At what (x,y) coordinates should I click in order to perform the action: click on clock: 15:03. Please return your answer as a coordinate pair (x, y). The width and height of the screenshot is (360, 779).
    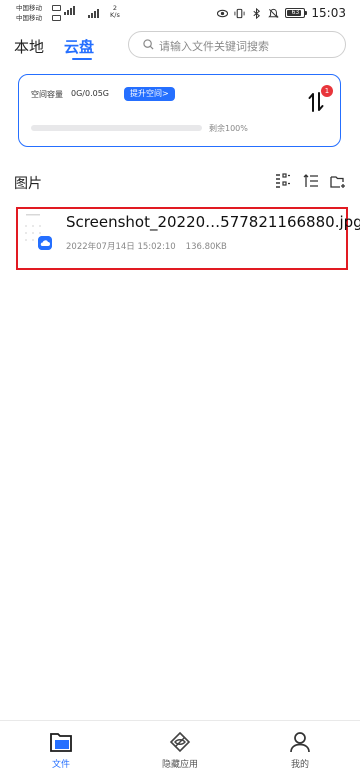
    Looking at the image, I should click on (328, 13).